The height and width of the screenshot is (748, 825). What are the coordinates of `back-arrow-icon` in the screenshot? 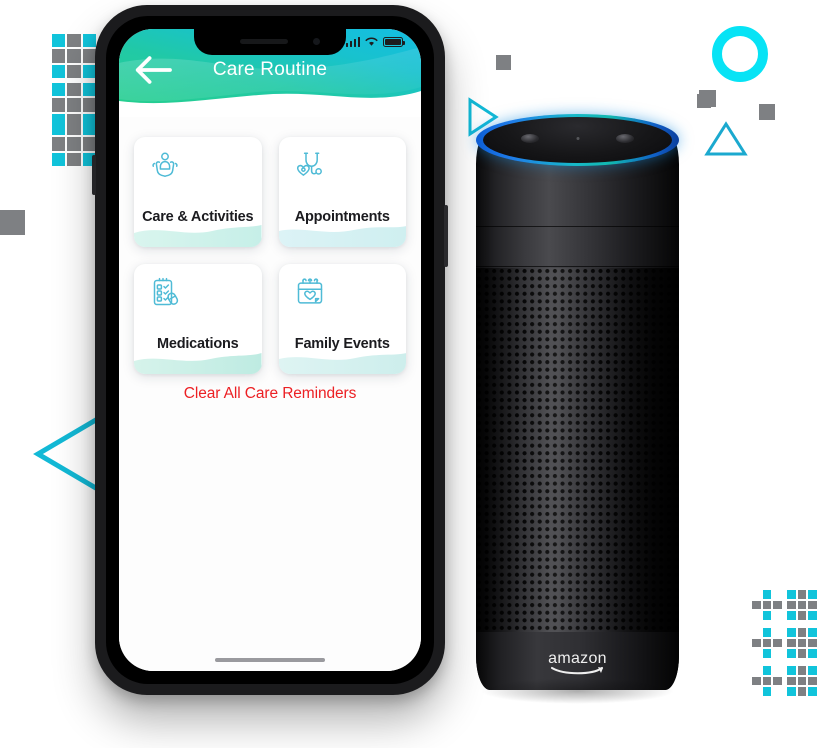 It's located at (153, 70).